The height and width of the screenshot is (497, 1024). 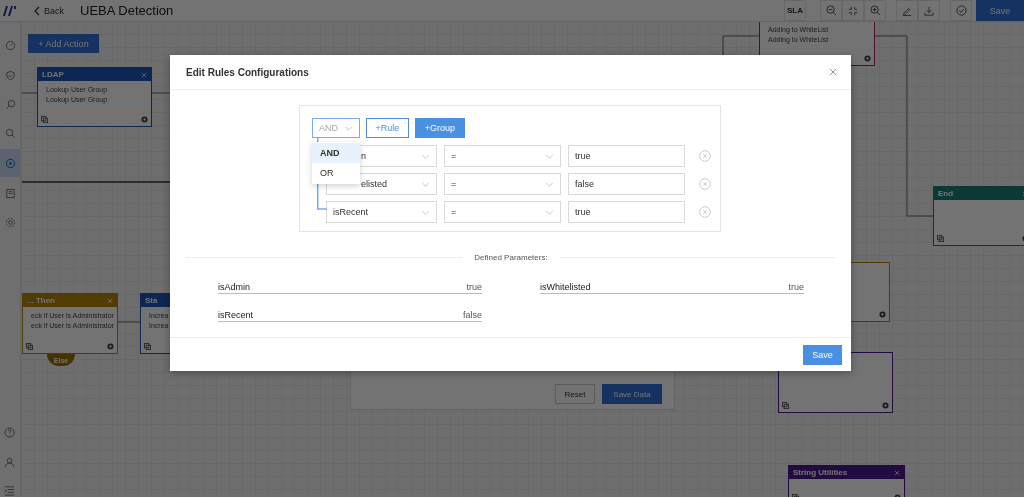 What do you see at coordinates (9, 490) in the screenshot?
I see `list-icon` at bounding box center [9, 490].